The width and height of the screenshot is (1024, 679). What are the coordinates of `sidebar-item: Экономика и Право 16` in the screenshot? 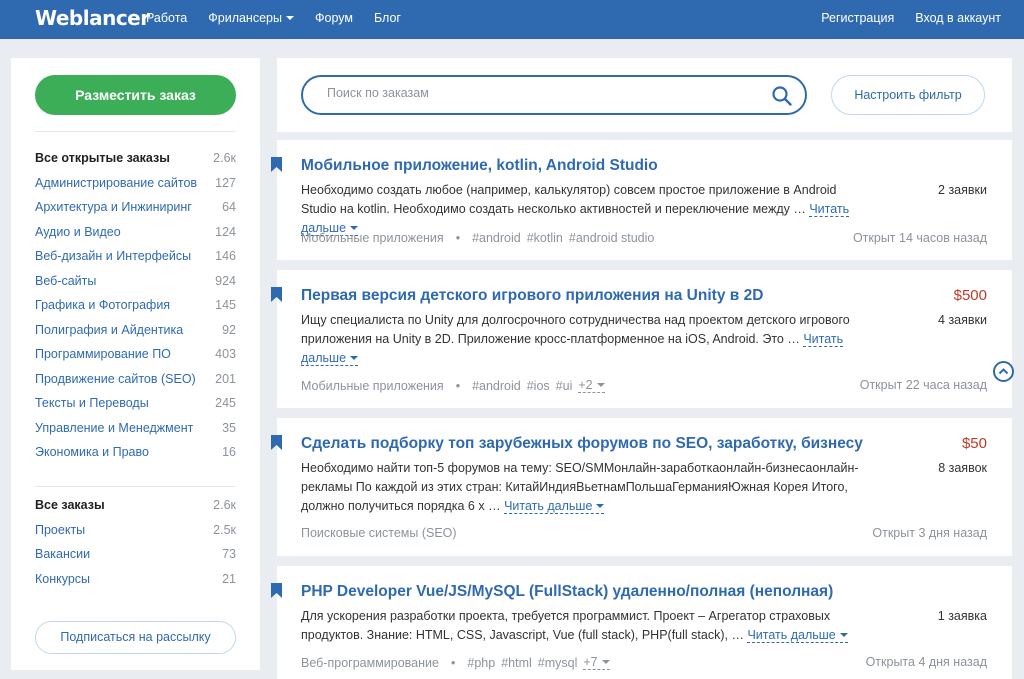 It's located at (135, 452).